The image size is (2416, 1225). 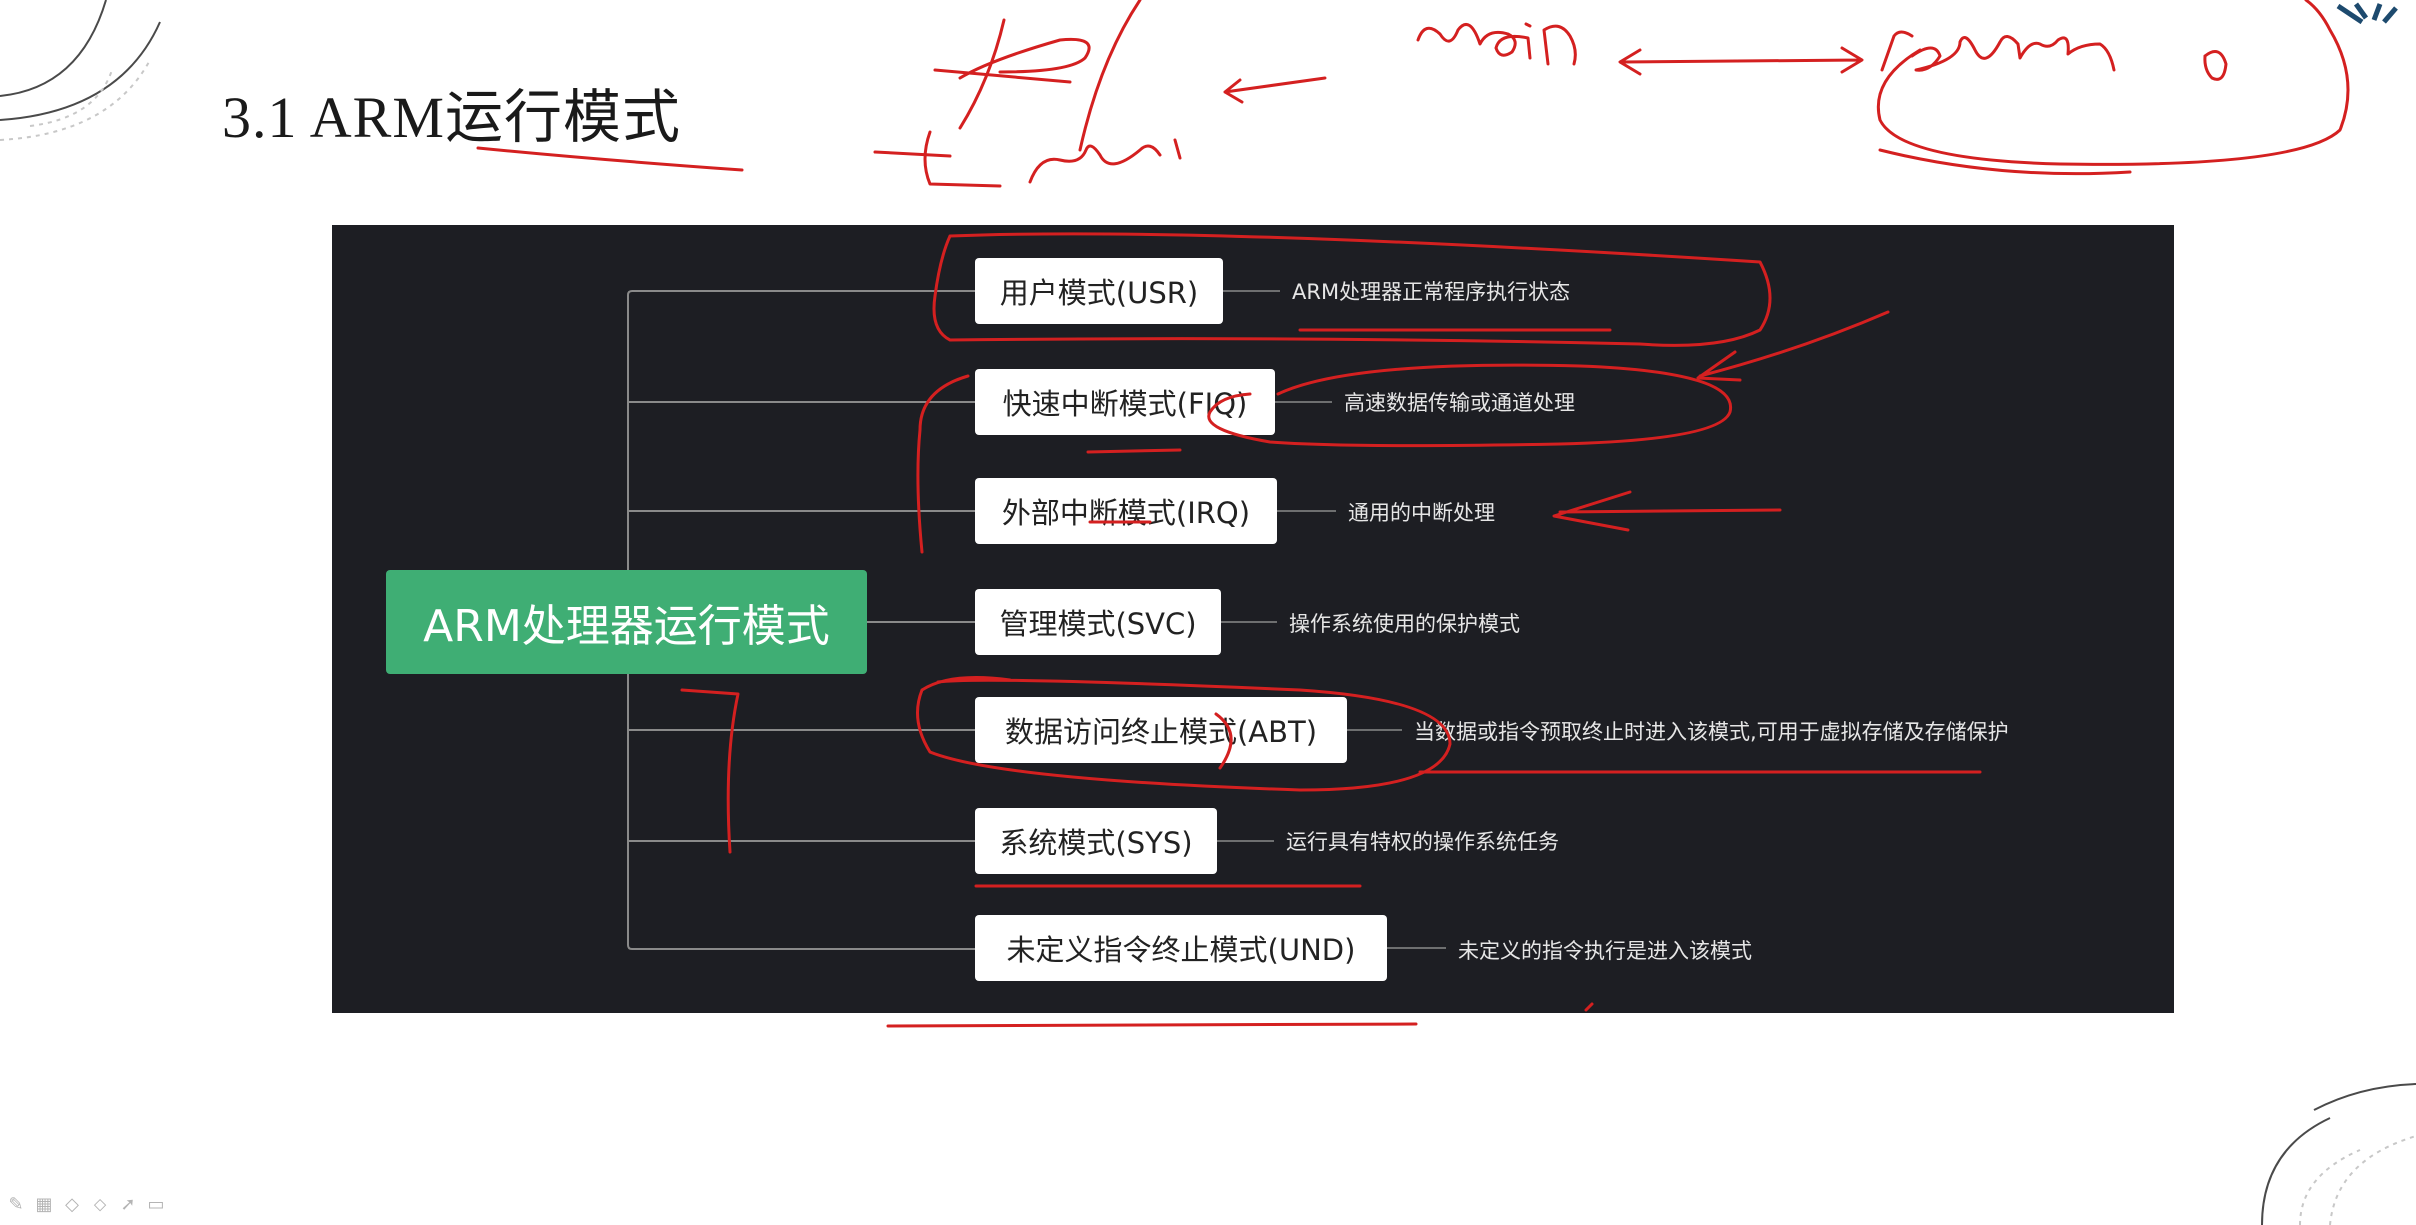 I want to click on mode-desc-usr: ARM处理器正常程序执行状态, so click(x=1431, y=292).